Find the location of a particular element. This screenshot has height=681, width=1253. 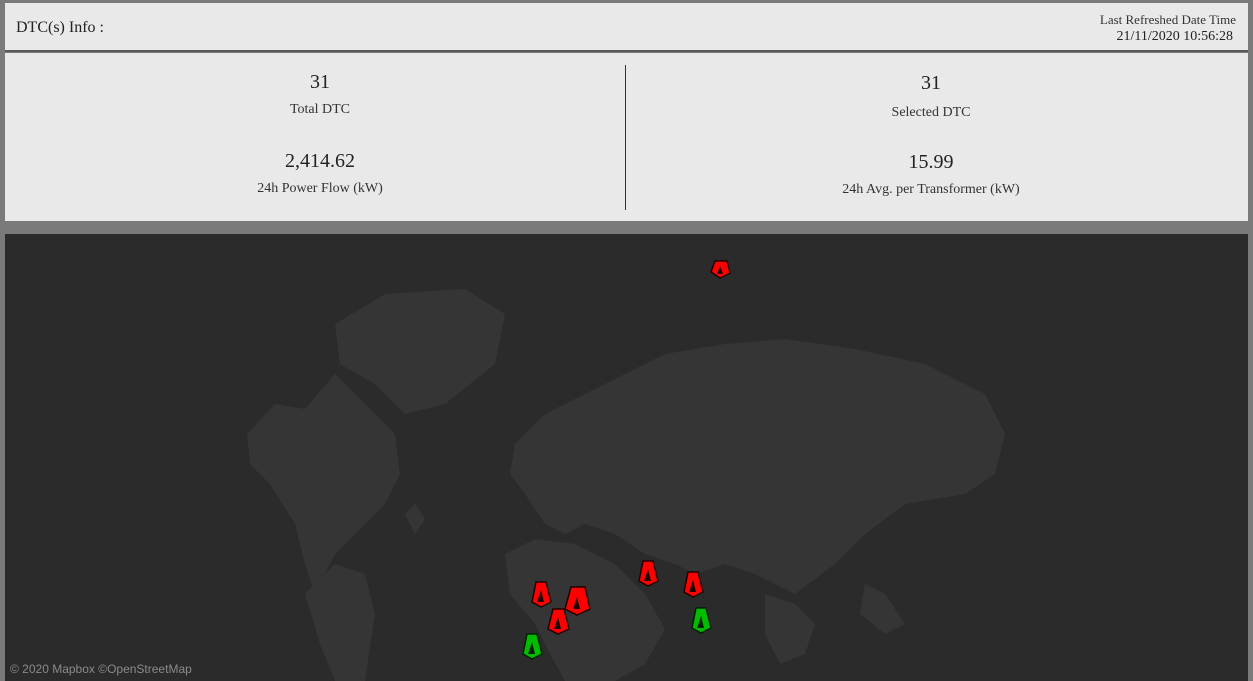

last-refreshed-value: 21/11/2020 10:56:28 is located at coordinates (1174, 36).